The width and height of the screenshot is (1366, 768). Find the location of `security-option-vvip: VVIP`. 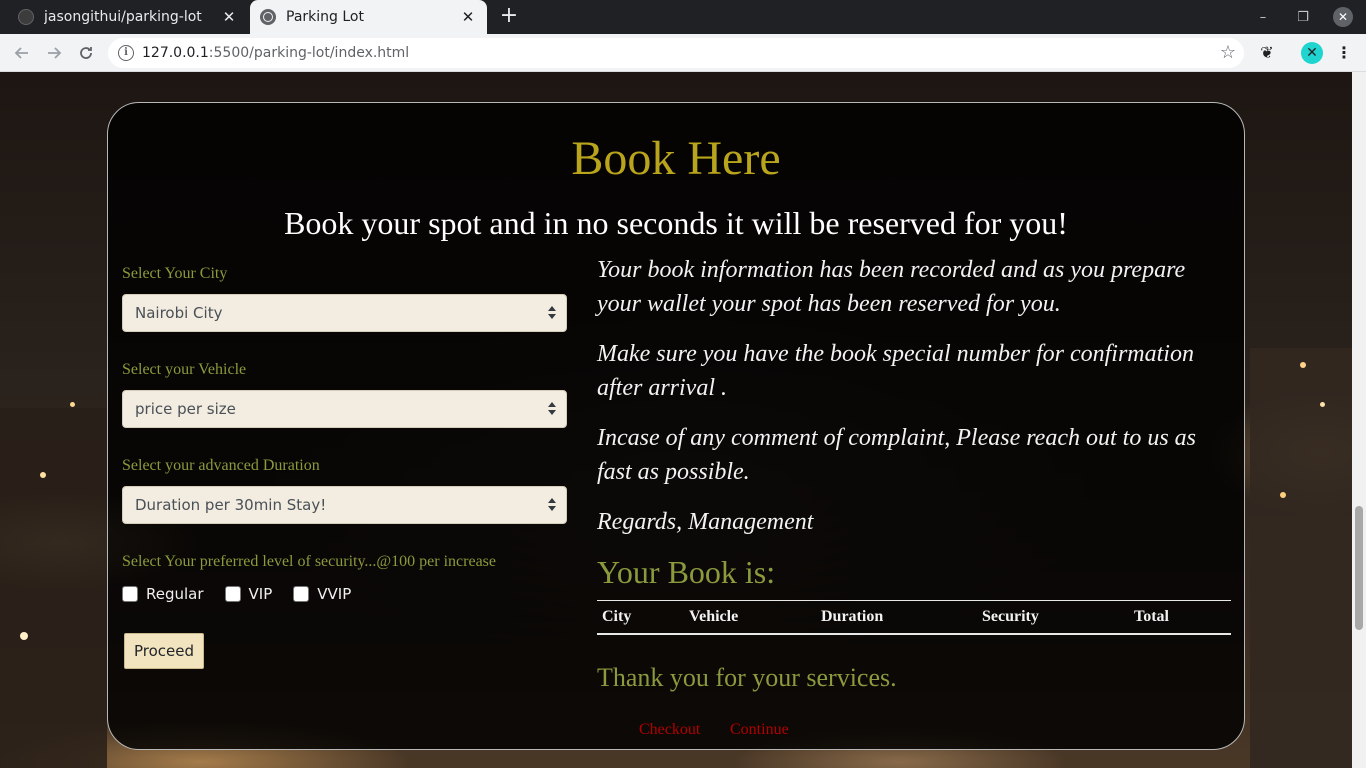

security-option-vvip: VVIP is located at coordinates (322, 594).